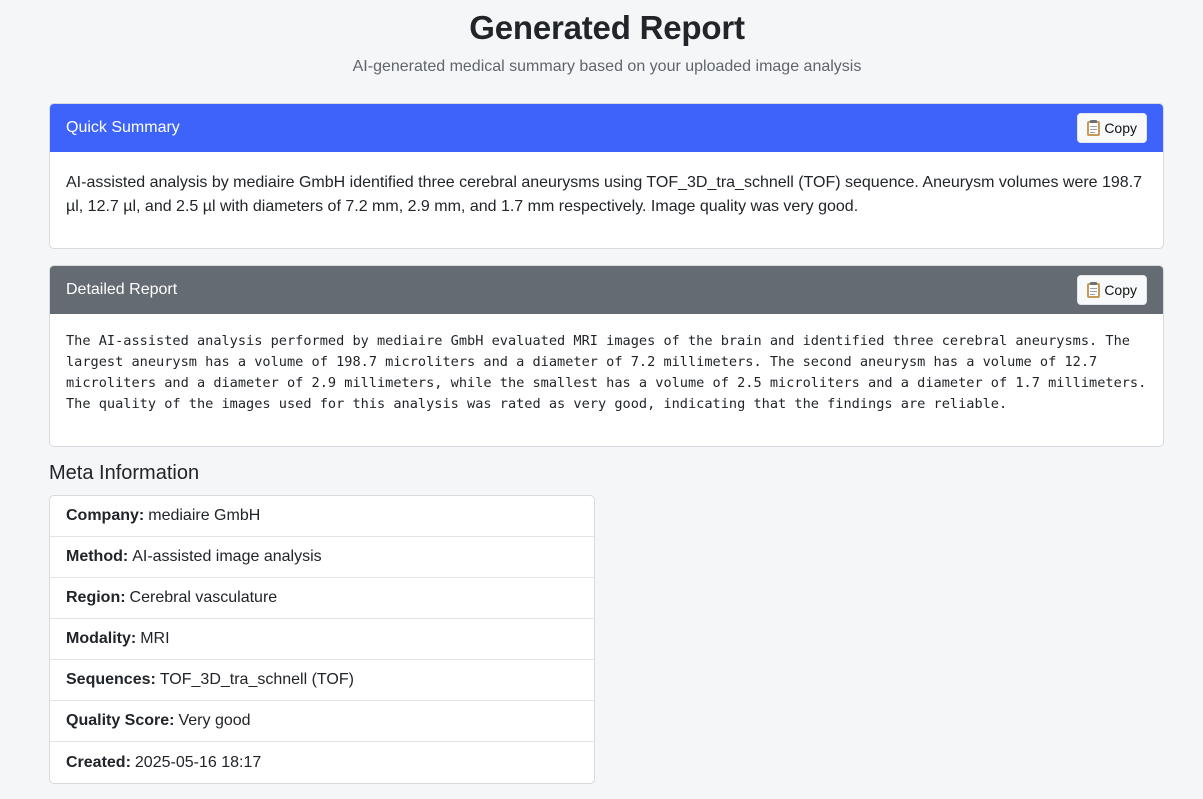 The height and width of the screenshot is (799, 1203). Describe the element at coordinates (606, 128) in the screenshot. I see `quick-summary-header: Quick Summary Copy` at that location.